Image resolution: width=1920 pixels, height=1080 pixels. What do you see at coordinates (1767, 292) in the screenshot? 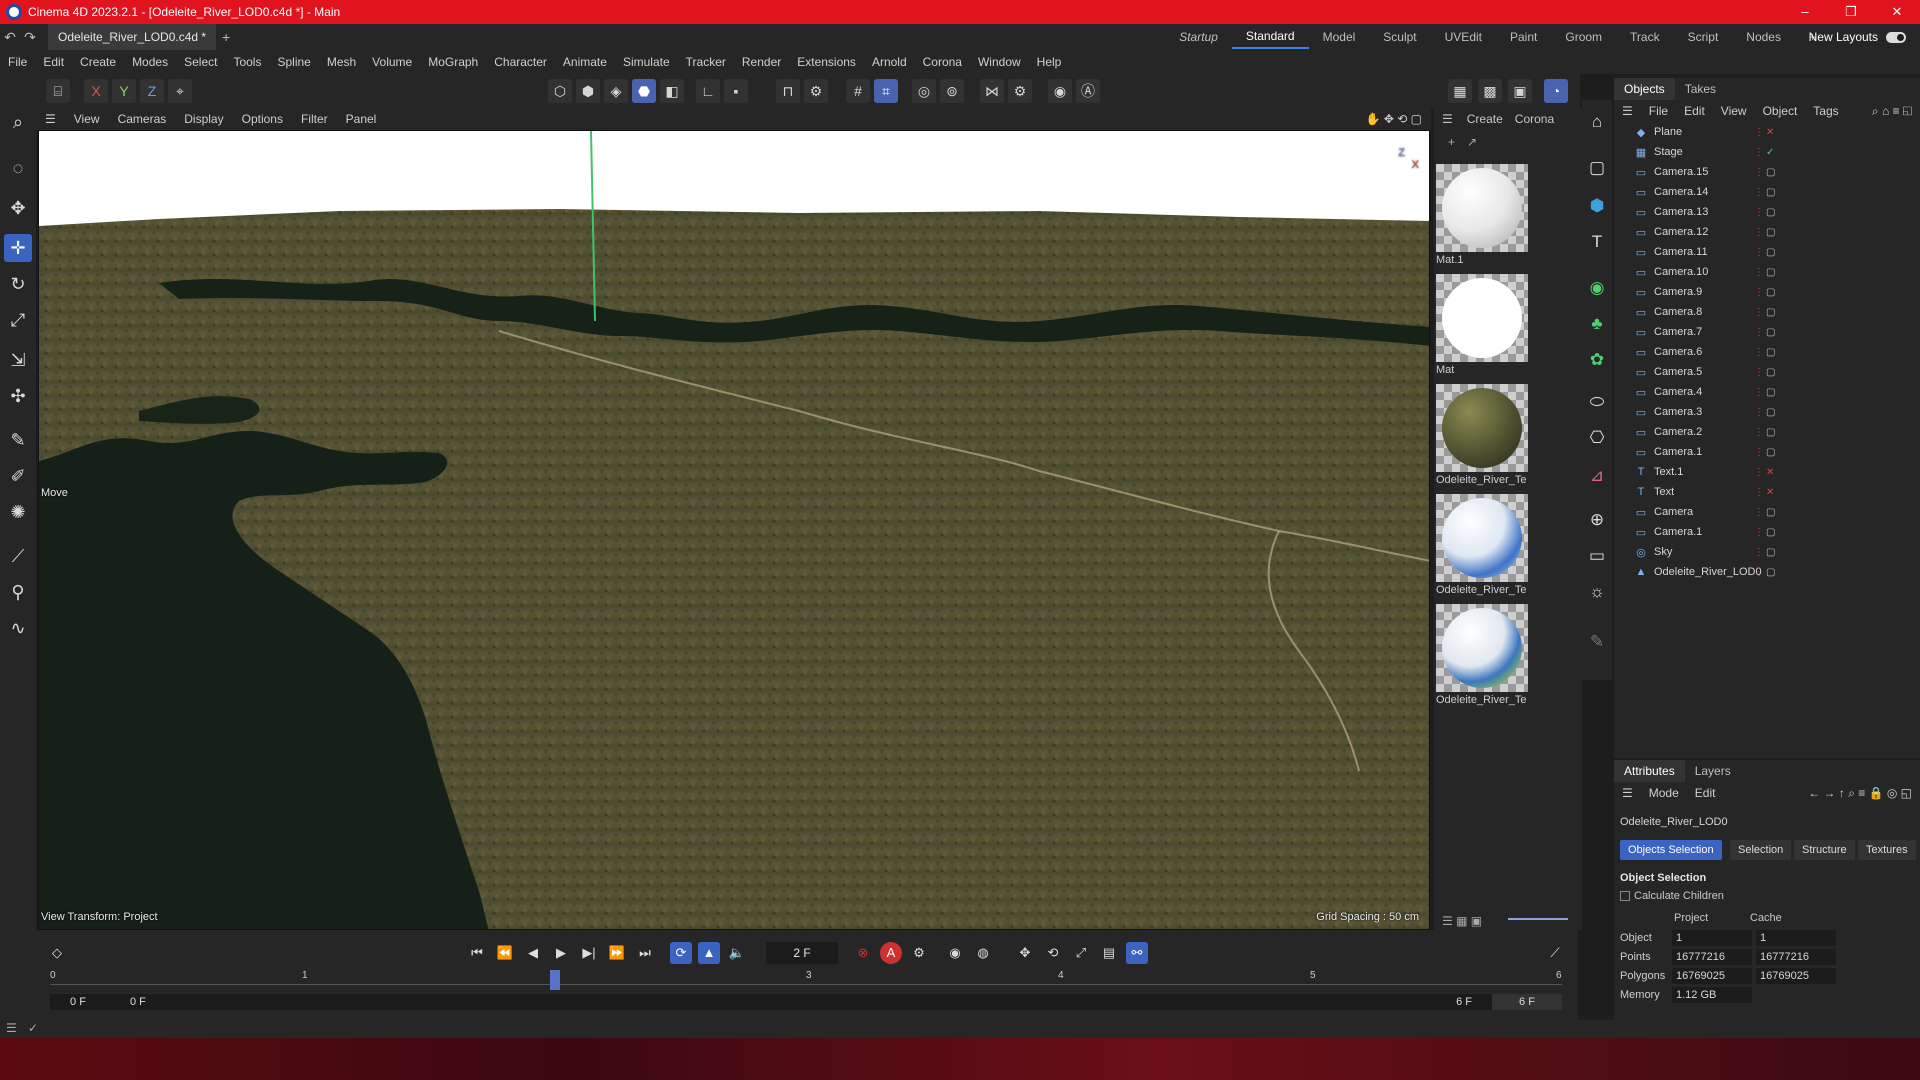
I see `object-row: ▭ Camera.9 ⋮ ▢` at bounding box center [1767, 292].